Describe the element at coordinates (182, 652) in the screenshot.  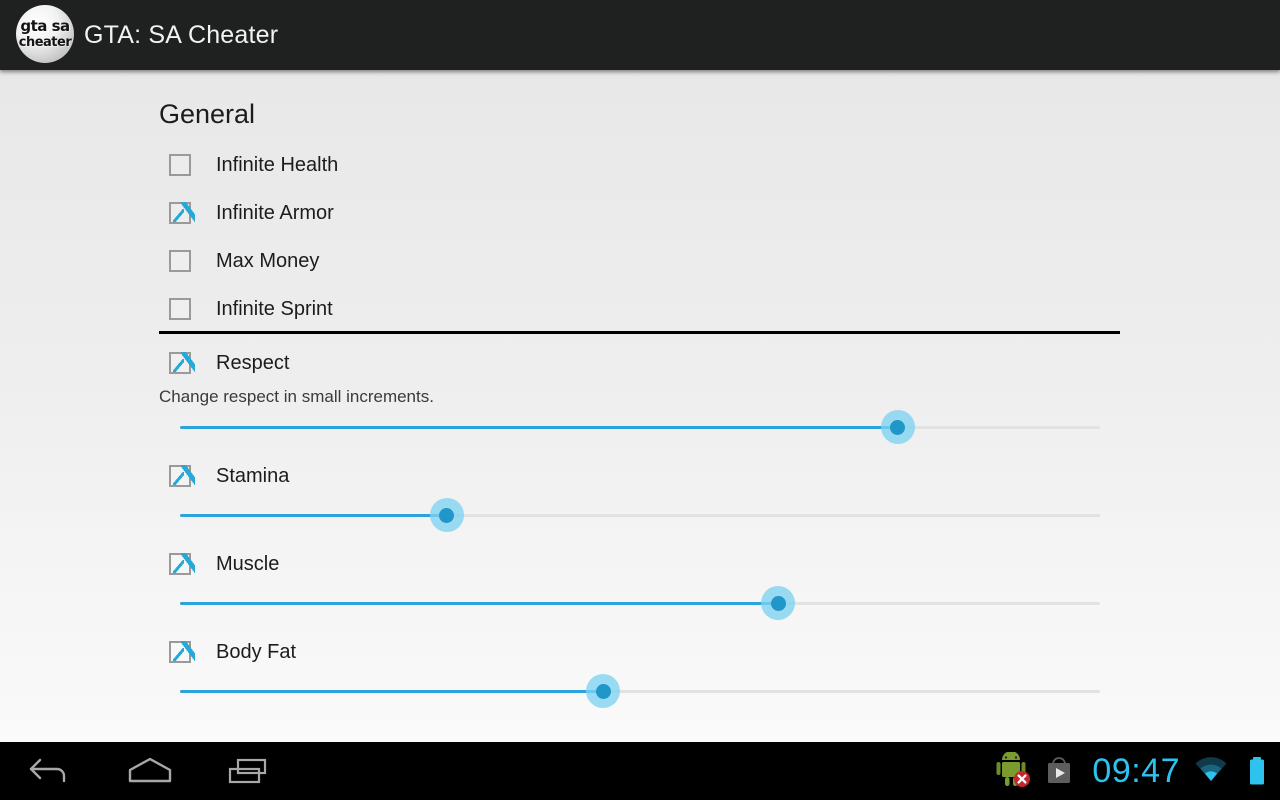
I see `checkbox-body-fat` at that location.